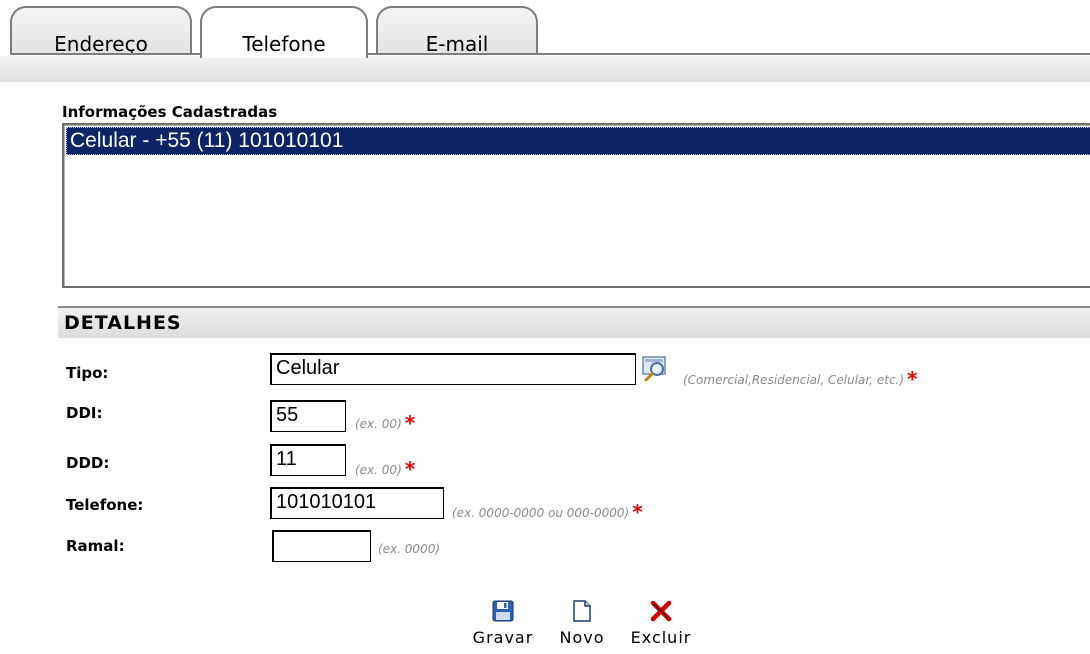  I want to click on ramal-label: Ramal:, so click(95, 546).